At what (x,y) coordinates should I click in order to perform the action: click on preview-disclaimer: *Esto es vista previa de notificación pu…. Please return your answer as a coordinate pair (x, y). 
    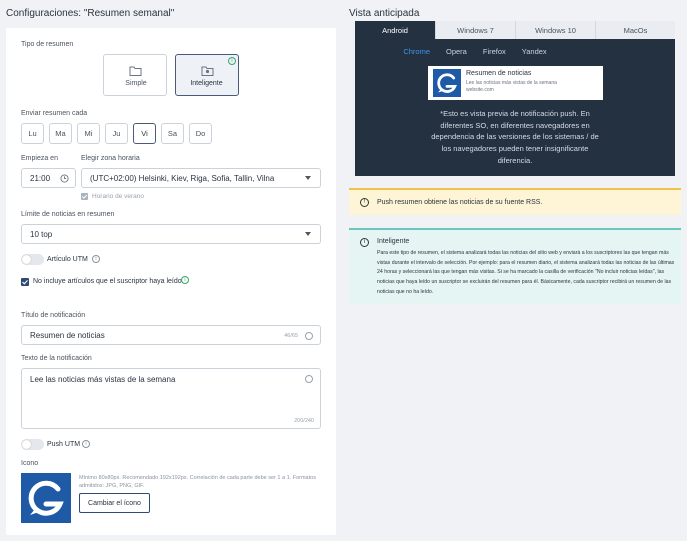
    Looking at the image, I should click on (515, 137).